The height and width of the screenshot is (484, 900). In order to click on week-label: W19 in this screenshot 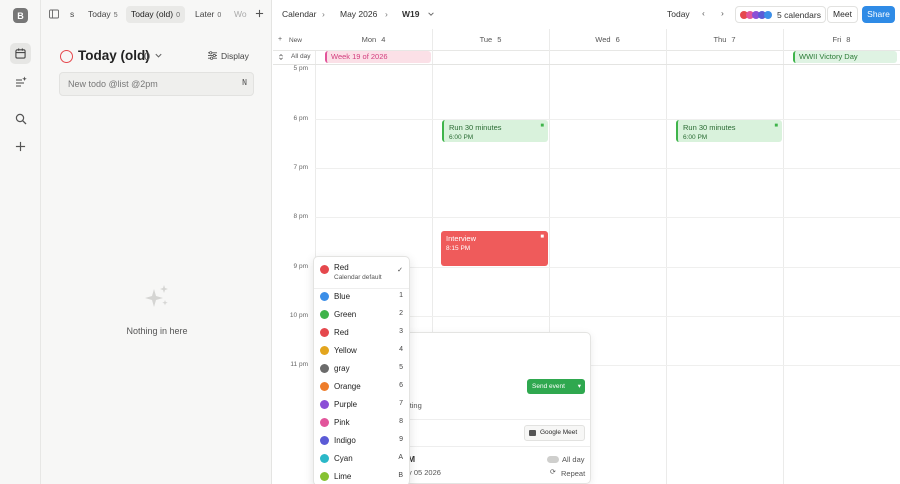, I will do `click(410, 14)`.